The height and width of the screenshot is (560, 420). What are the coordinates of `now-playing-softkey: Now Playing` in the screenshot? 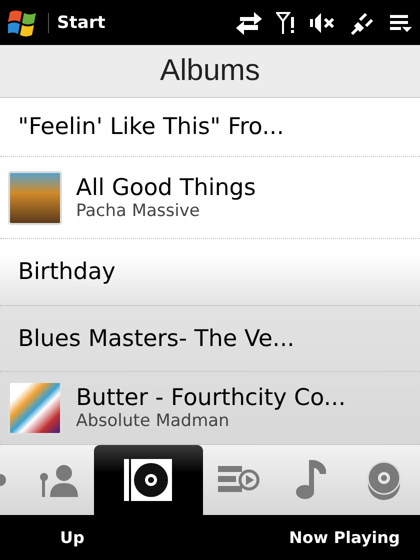 It's located at (344, 537).